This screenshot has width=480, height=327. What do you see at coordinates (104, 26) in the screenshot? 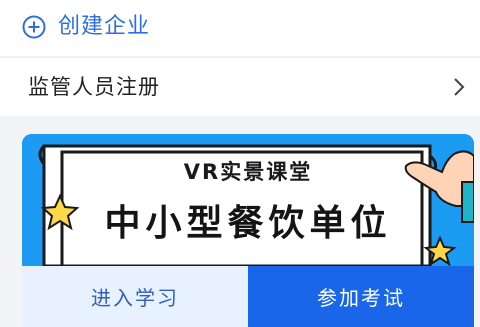
I see `create-enterprise-label: 创建企业` at bounding box center [104, 26].